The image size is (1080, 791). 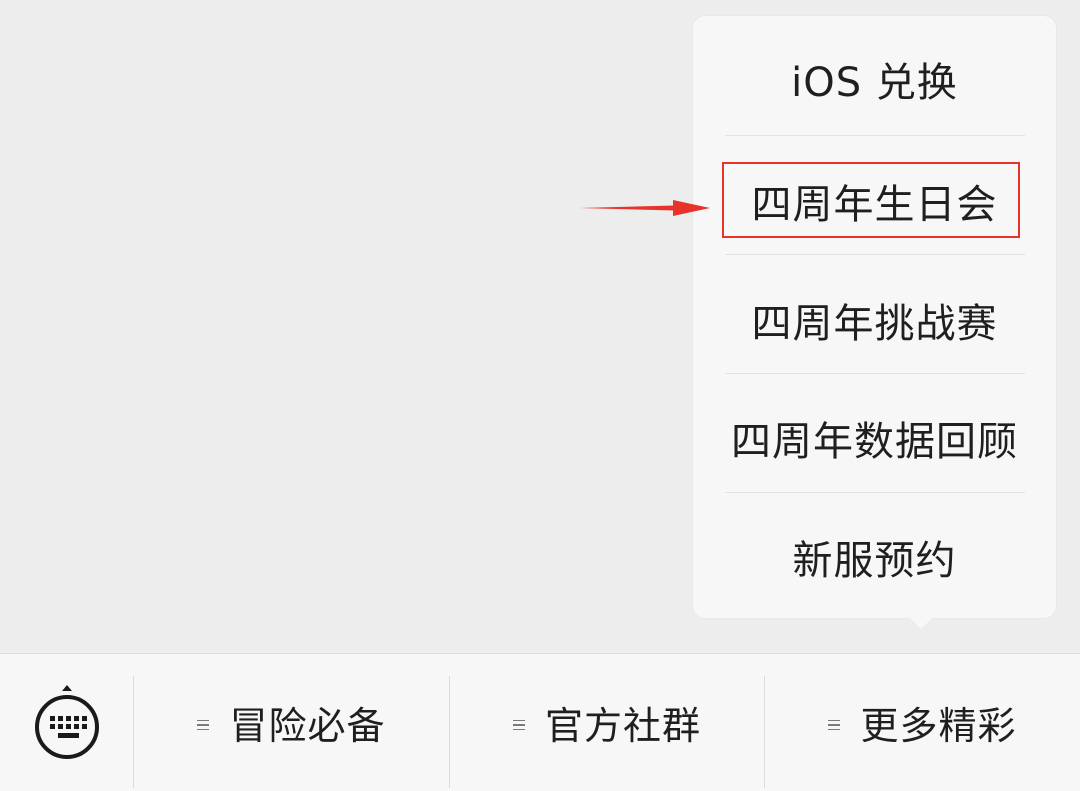 What do you see at coordinates (874, 561) in the screenshot?
I see `submenu-item-label: 新服预约` at bounding box center [874, 561].